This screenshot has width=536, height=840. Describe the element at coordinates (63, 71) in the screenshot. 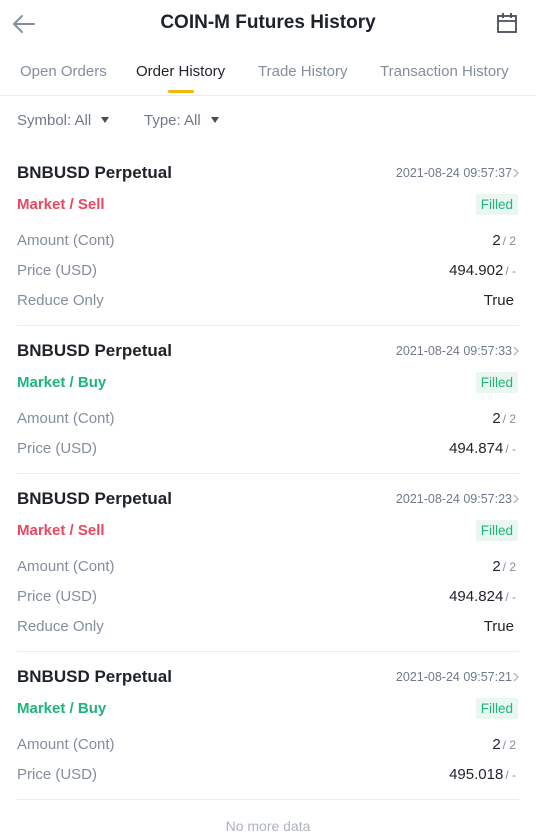

I see `tab-open-orders: Open Orders` at that location.